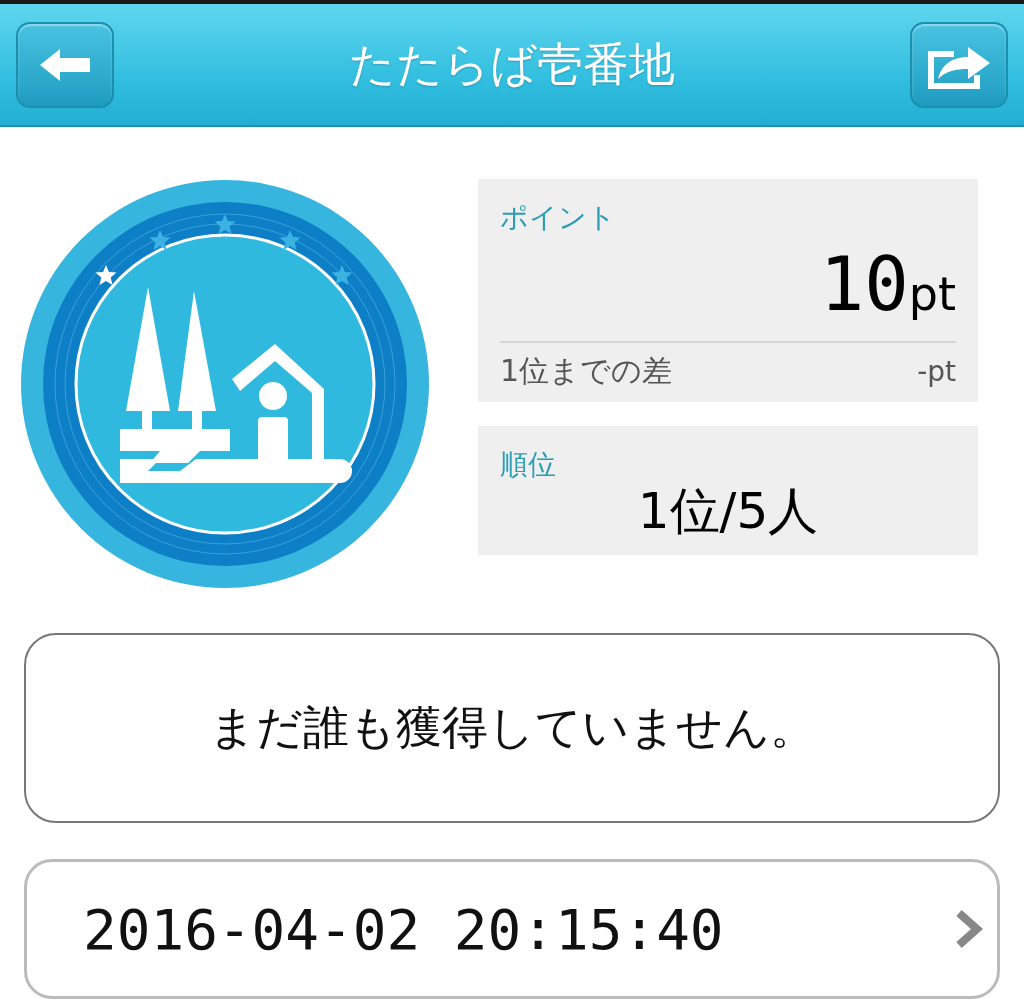 The width and height of the screenshot is (1024, 1003). Describe the element at coordinates (528, 465) in the screenshot. I see `rank-label: 順位` at that location.